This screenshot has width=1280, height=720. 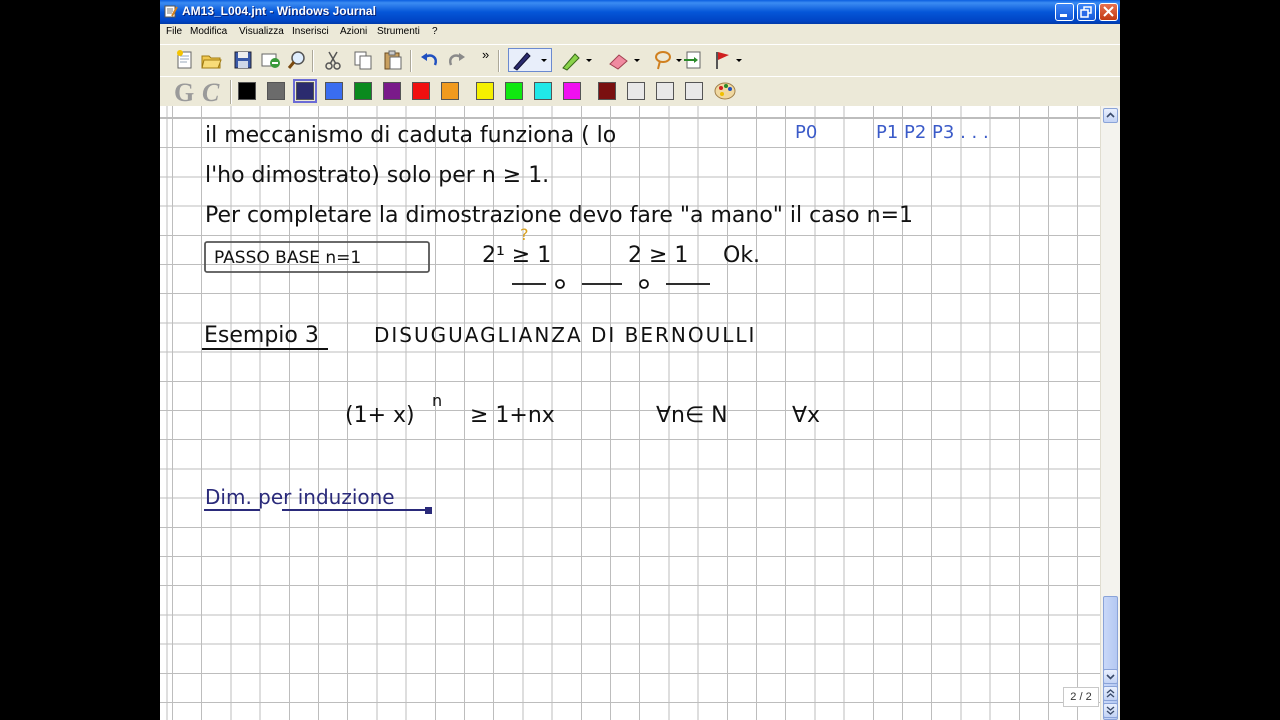 What do you see at coordinates (512, 415) in the screenshot?
I see `formula-rhs: ≥ 1+nx` at bounding box center [512, 415].